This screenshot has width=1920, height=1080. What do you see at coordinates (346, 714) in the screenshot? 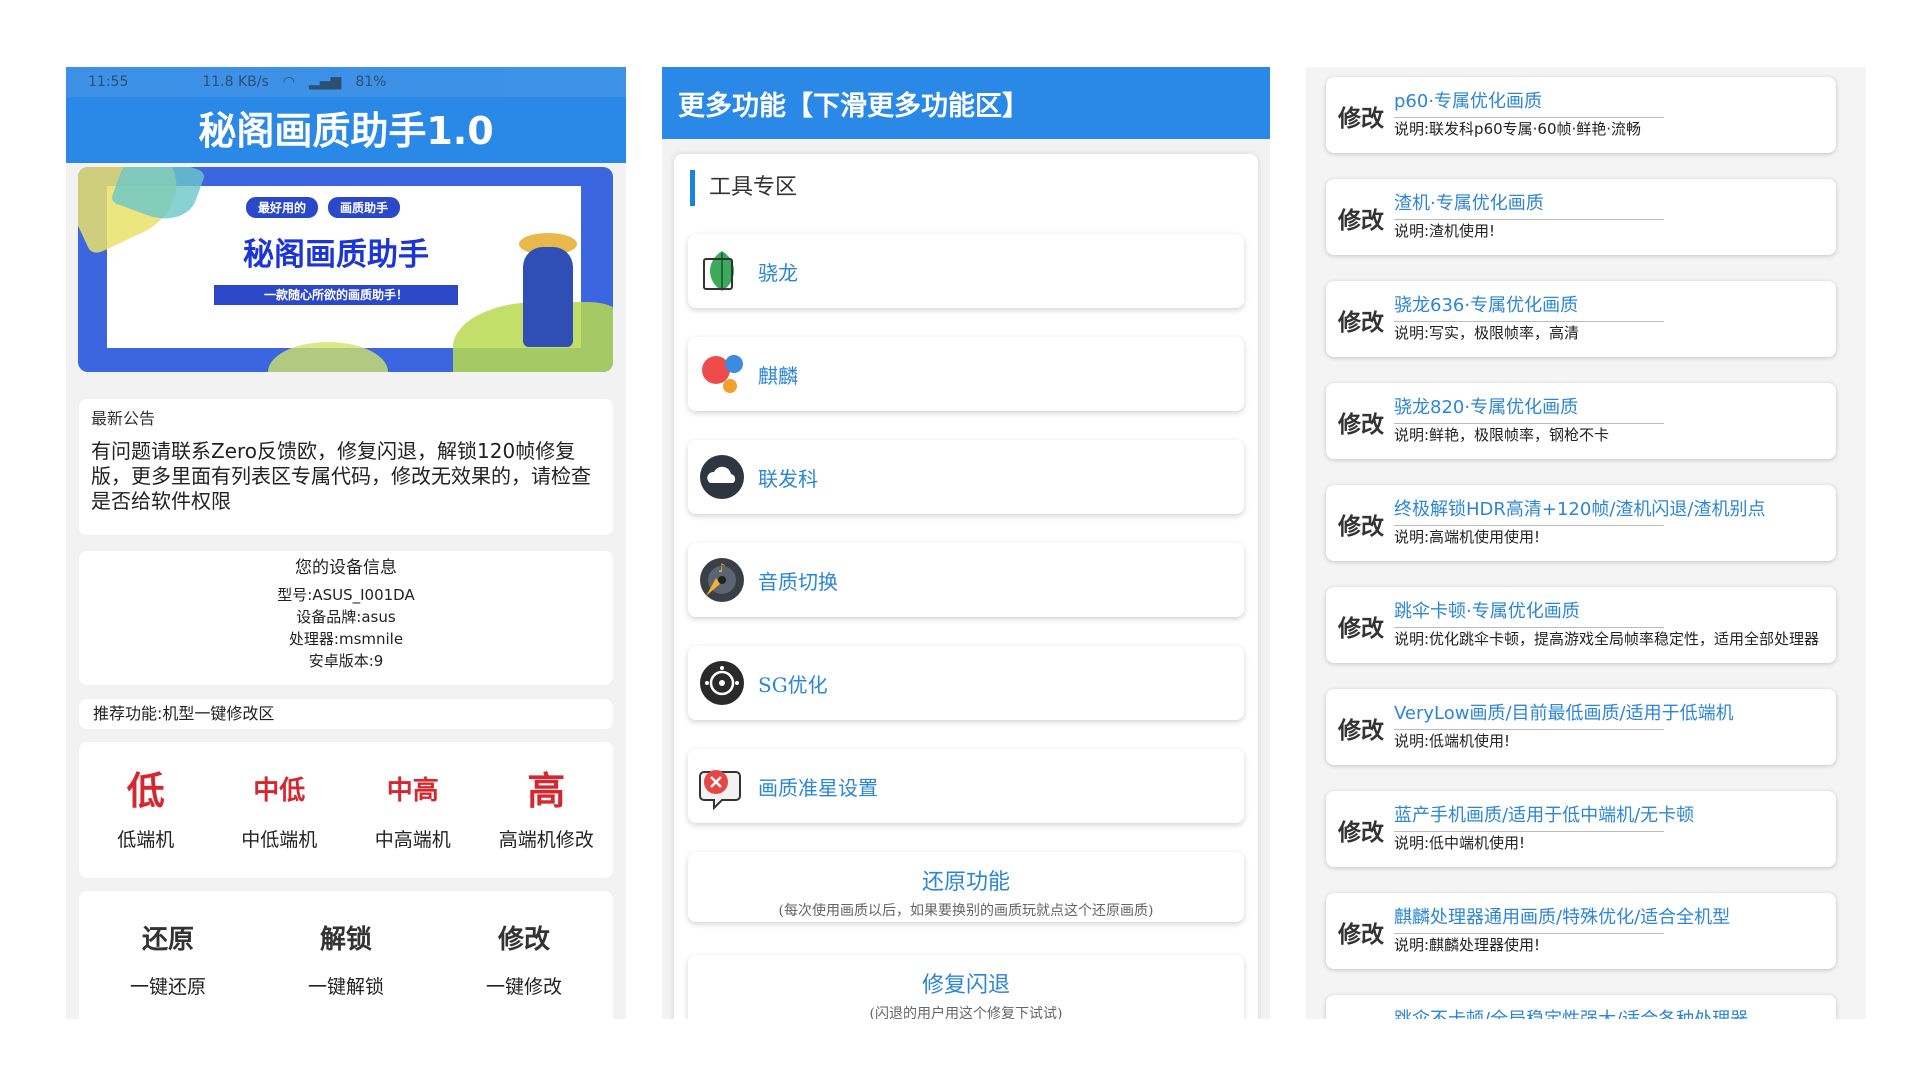
I see `recommend-label: 推荐功能:机型一键修改区` at bounding box center [346, 714].